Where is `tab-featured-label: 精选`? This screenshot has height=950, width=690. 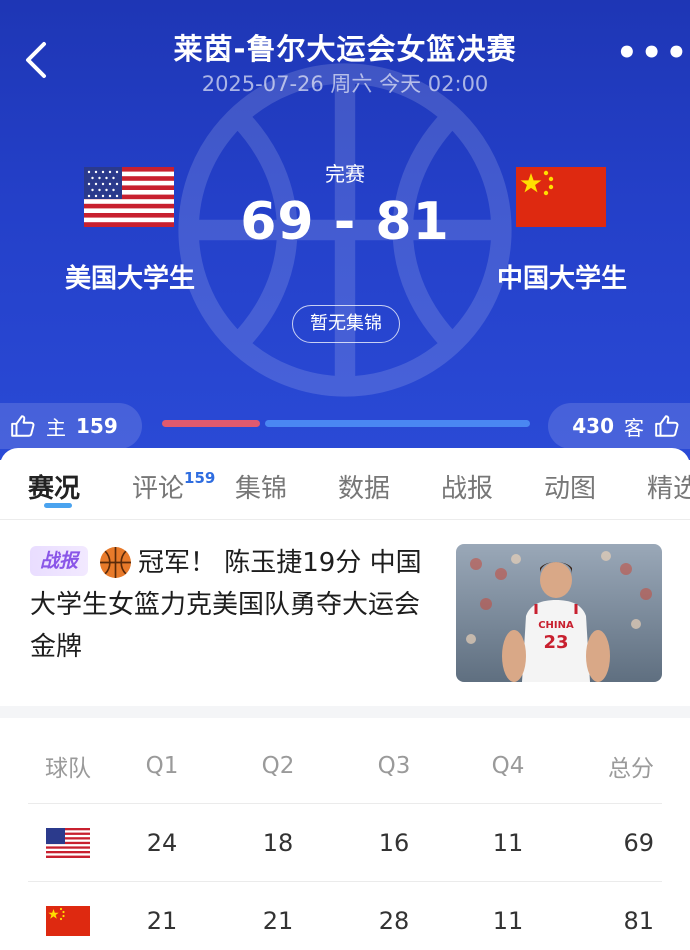 tab-featured-label: 精选 is located at coordinates (668, 489).